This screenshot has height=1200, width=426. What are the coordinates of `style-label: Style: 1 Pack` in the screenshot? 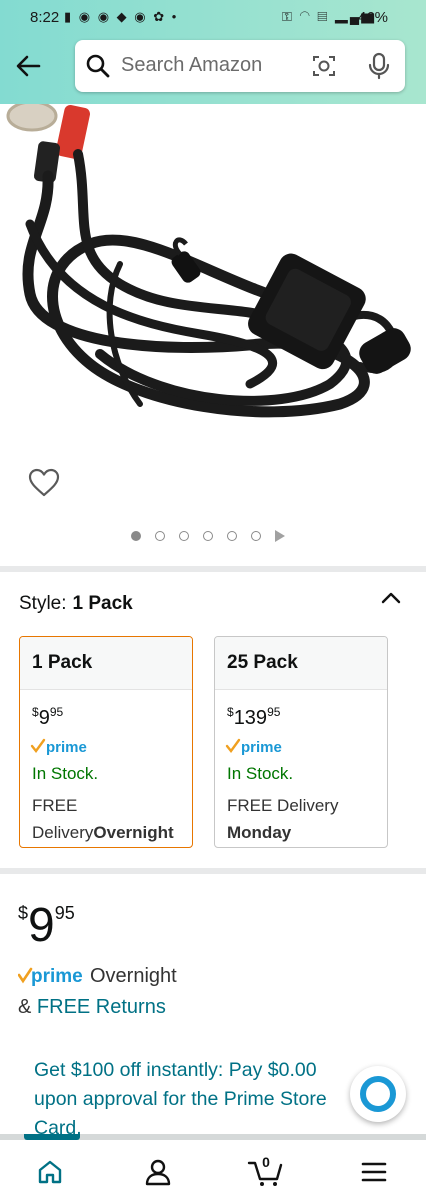 It's located at (76, 604).